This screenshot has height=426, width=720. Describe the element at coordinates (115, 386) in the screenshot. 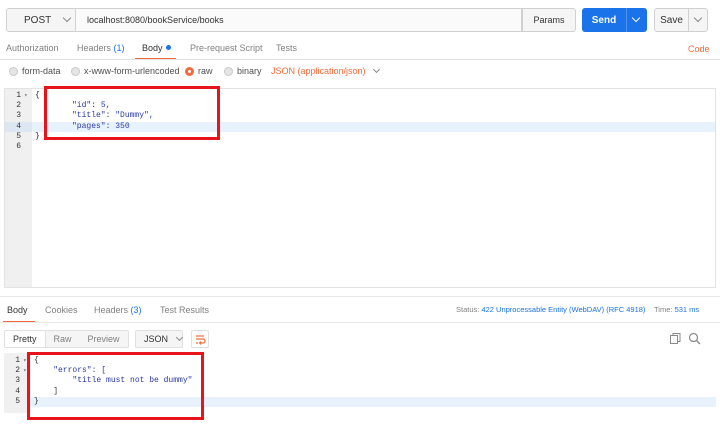

I see `response-body-highlight-box` at that location.